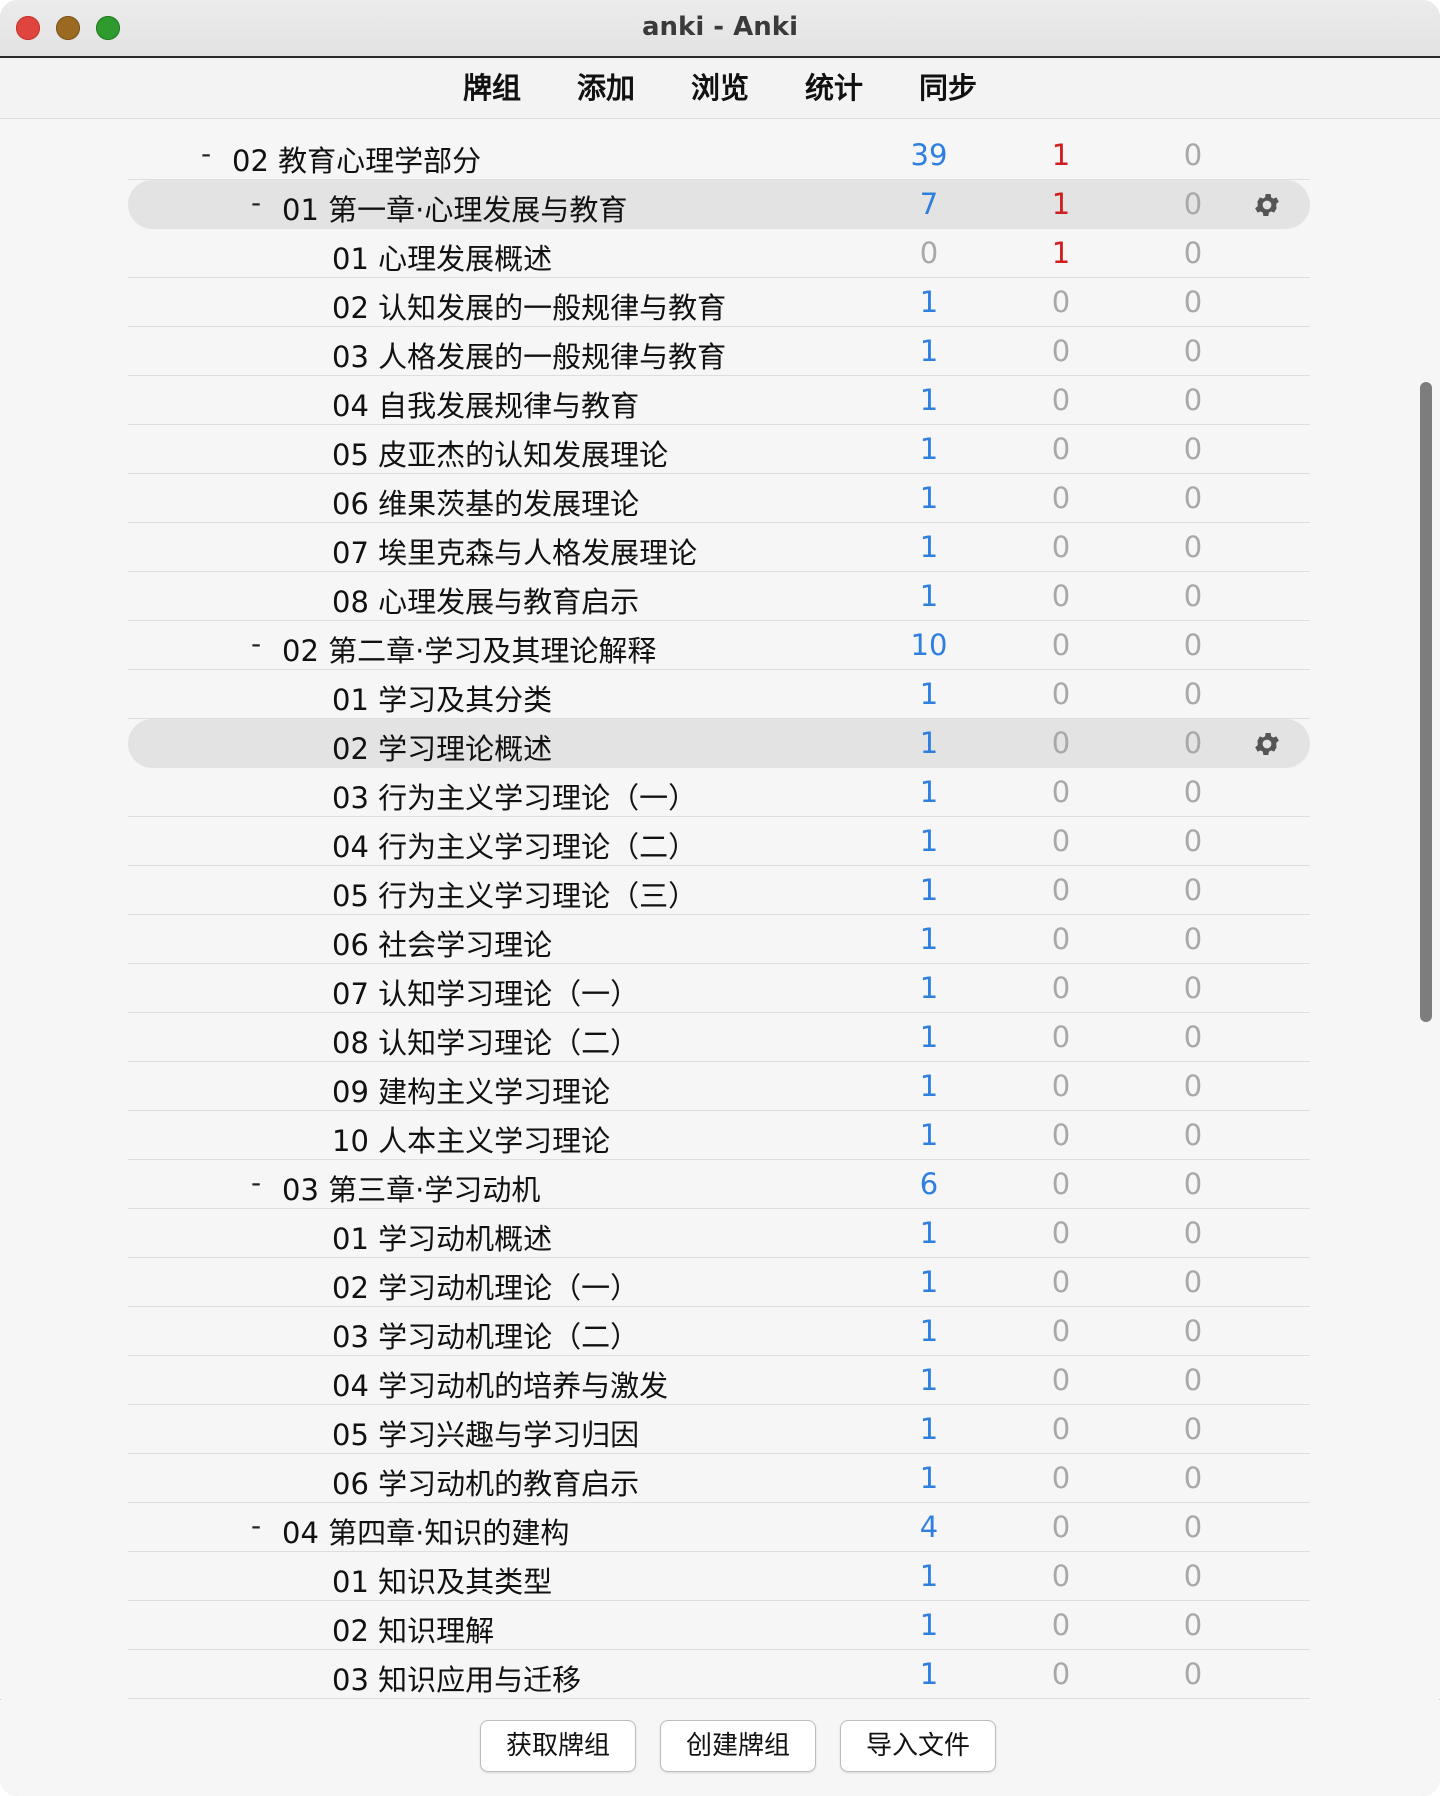  Describe the element at coordinates (529, 355) in the screenshot. I see `deck-name-link: 03 人格发展的一般规律与教育` at that location.